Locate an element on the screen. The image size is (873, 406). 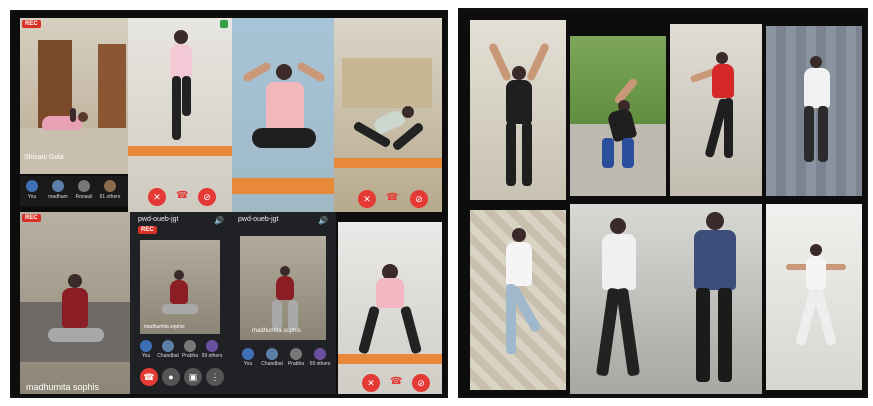
video-tile-sidebend: ✕ ☎ ⊘ is located at coordinates (388, 115).